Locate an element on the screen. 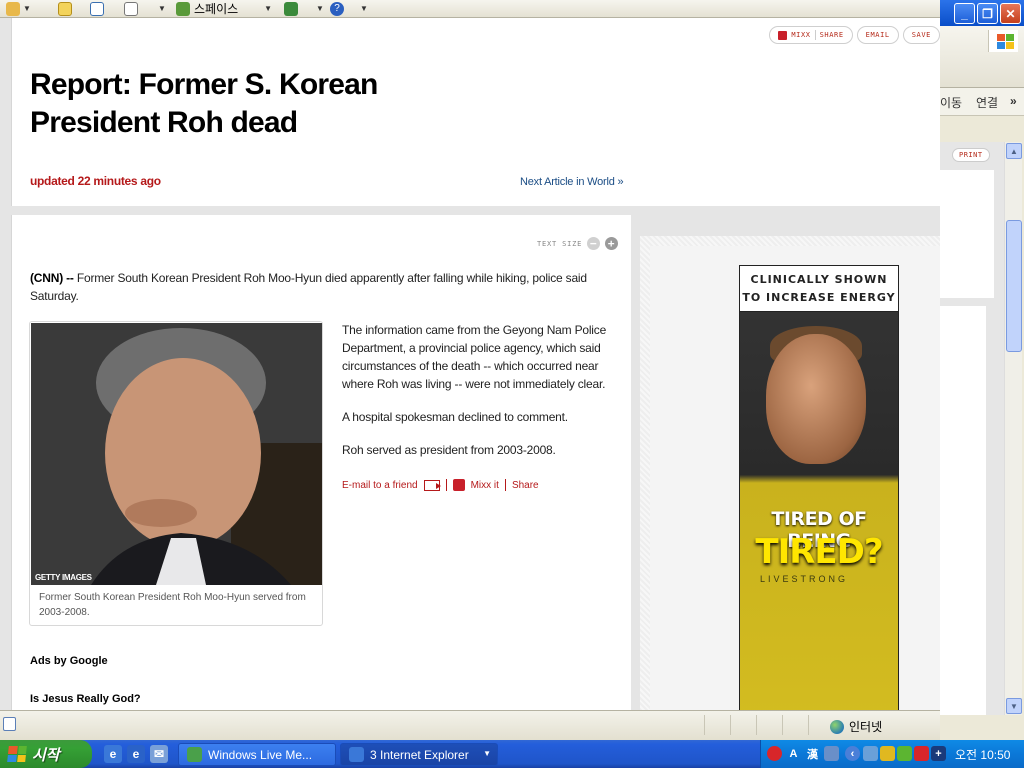 The height and width of the screenshot is (768, 1024). updated-timestamp: updated 22 minutes ago is located at coordinates (95, 181).